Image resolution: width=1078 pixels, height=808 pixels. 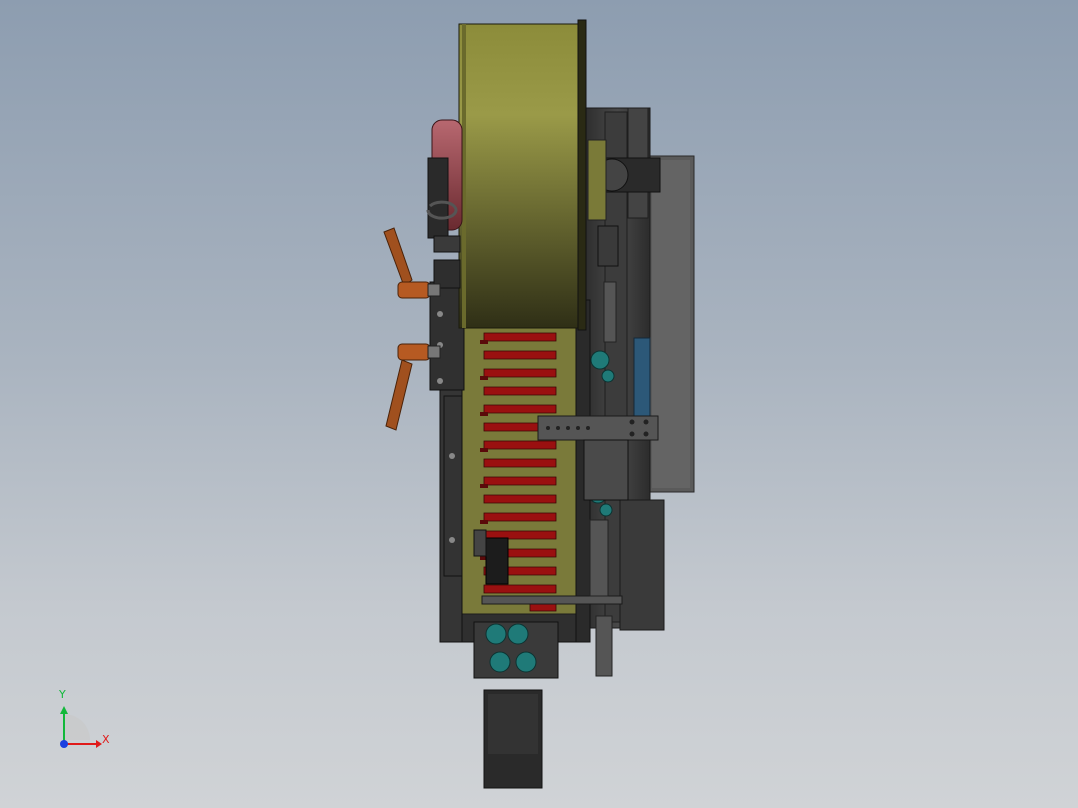 I want to click on motor, so click(x=513, y=739).